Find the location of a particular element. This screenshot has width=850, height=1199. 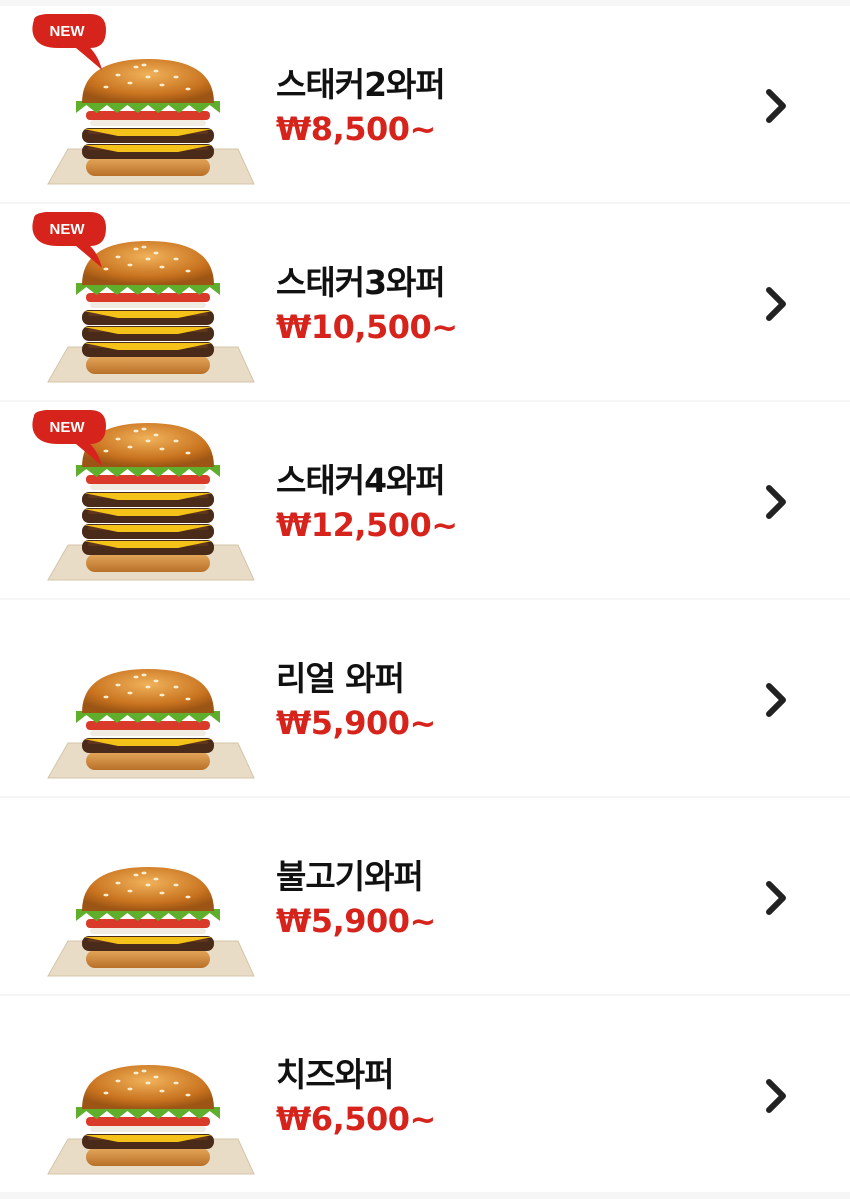

item-name: 불고기와퍼 is located at coordinates (350, 876).